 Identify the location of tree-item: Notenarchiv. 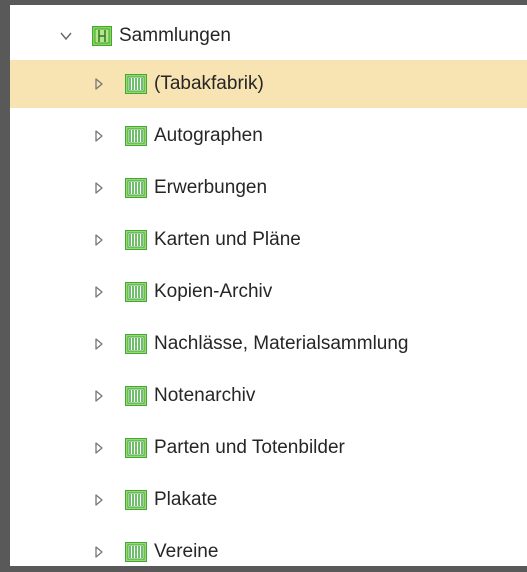
(268, 396).